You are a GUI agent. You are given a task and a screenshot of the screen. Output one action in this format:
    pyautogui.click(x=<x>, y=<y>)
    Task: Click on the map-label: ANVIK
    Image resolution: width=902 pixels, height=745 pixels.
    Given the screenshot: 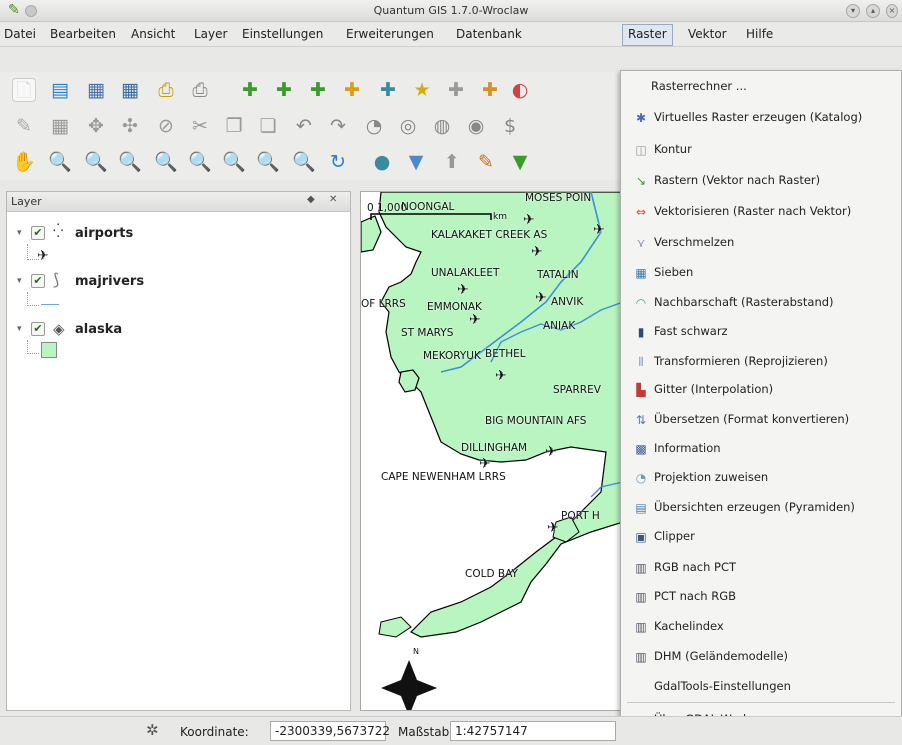 What is the action you would take?
    pyautogui.click(x=567, y=302)
    